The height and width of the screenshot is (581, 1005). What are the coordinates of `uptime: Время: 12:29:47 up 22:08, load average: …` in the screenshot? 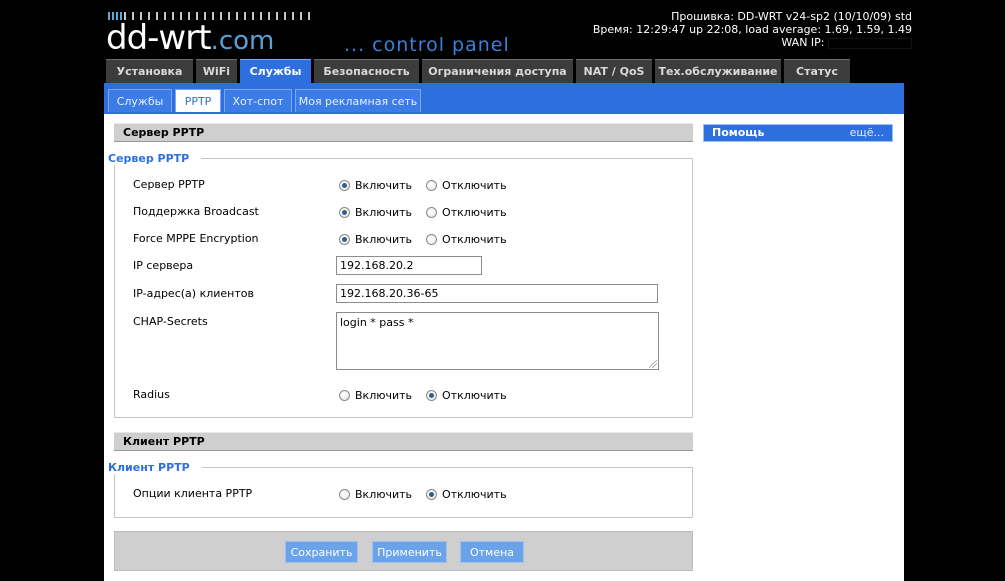 It's located at (752, 29).